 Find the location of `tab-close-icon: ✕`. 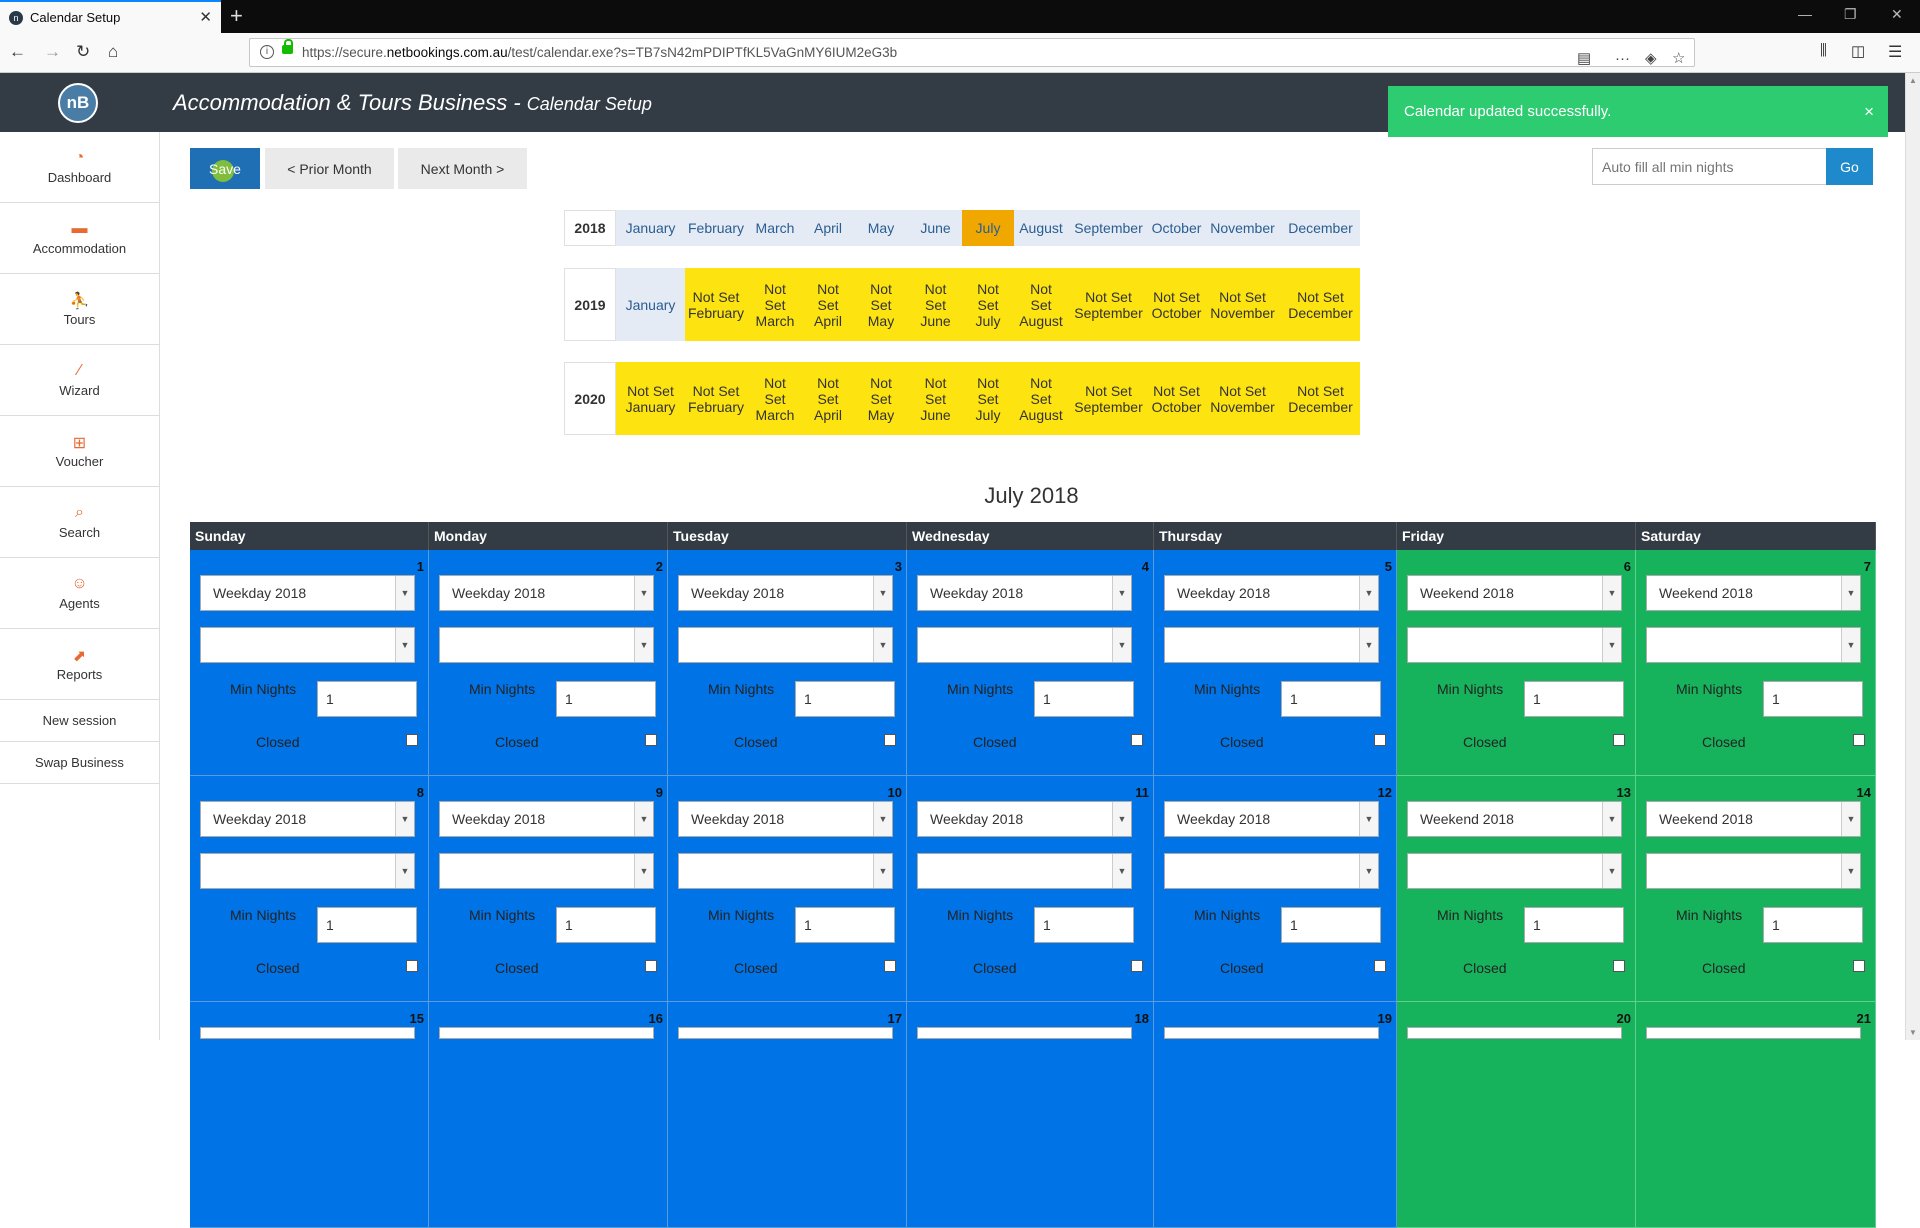

tab-close-icon: ✕ is located at coordinates (205, 17).